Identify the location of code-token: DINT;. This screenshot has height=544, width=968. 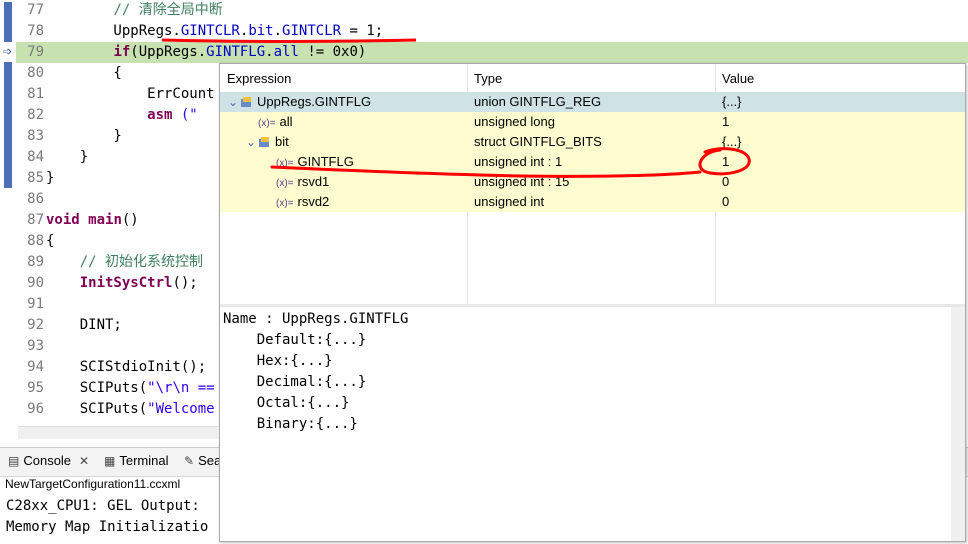
(84, 325).